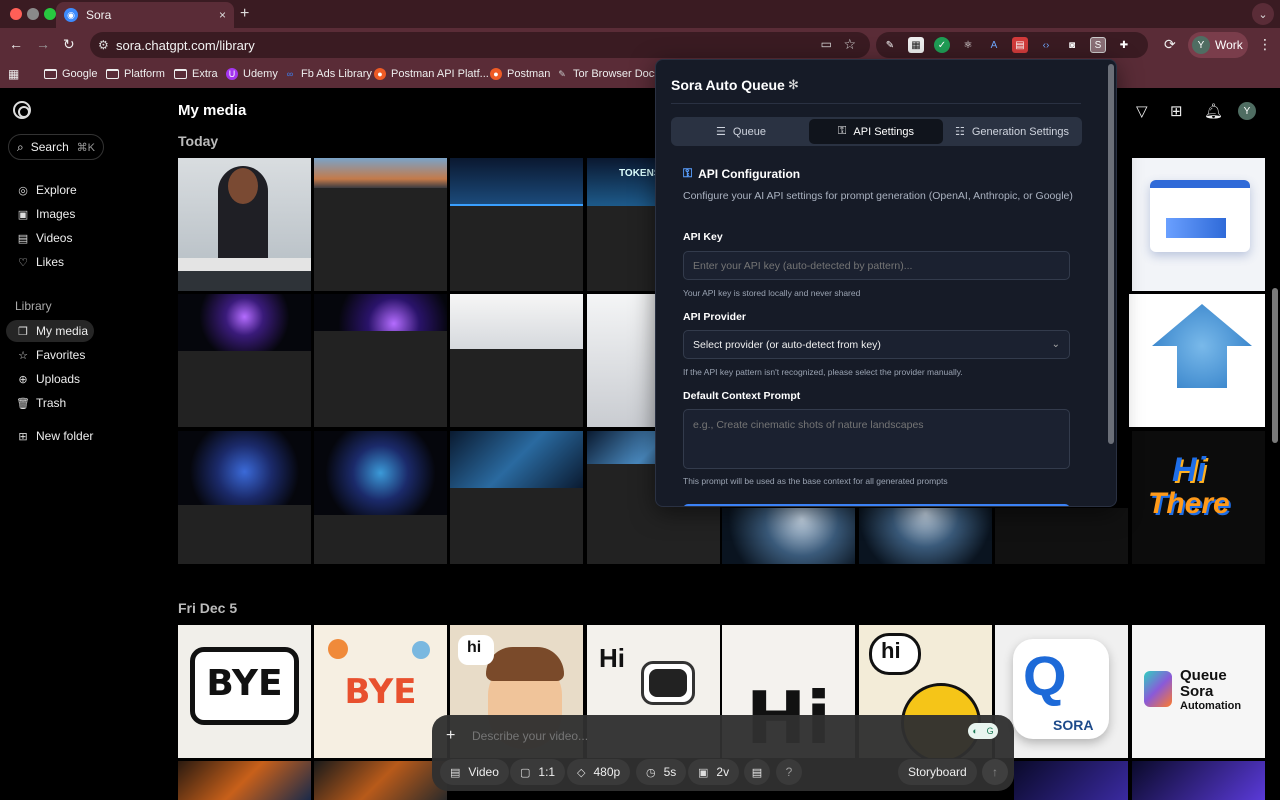 This screenshot has height=800, width=1280. I want to click on media-tile-businesswoman, so click(244, 224).